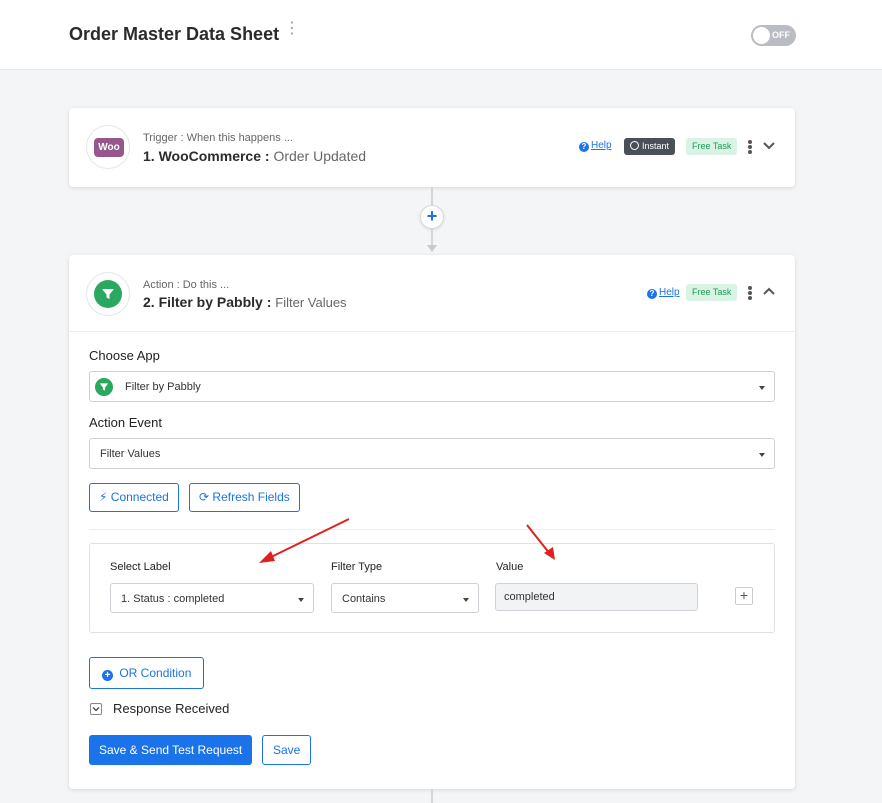 This screenshot has width=882, height=803. I want to click on or-condition-label: OR Condition, so click(155, 673).